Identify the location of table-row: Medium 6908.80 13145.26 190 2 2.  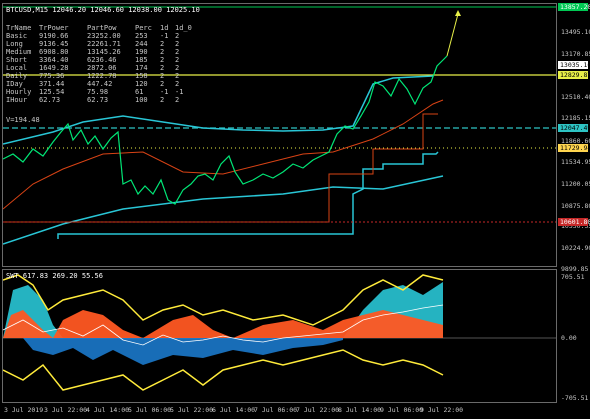
(93, 52).